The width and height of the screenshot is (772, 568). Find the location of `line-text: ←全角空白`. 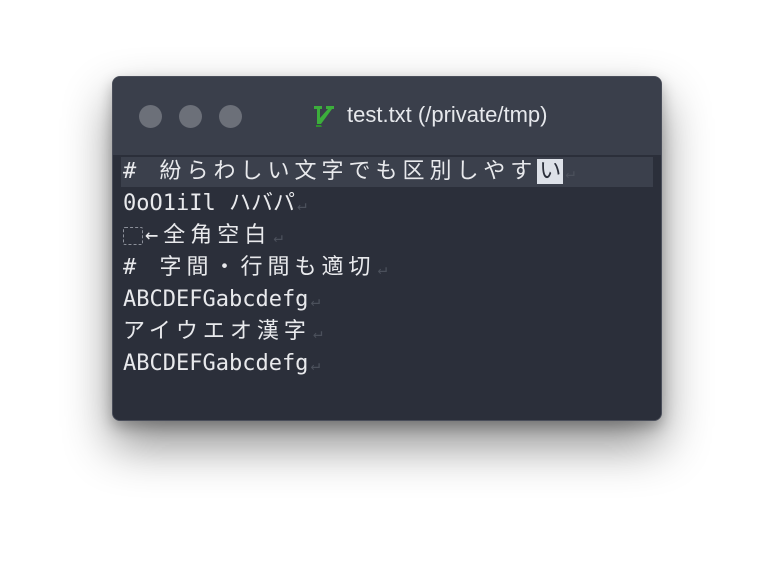

line-text: ←全角空白 is located at coordinates (208, 235).